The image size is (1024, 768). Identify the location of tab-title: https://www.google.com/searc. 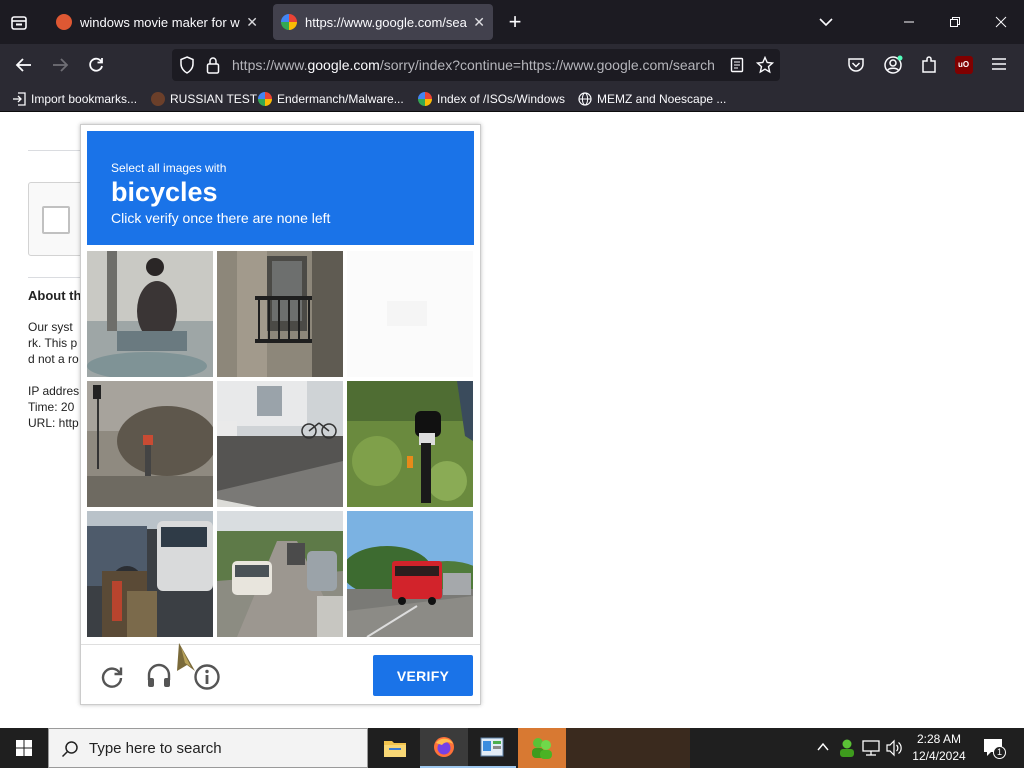
(386, 22).